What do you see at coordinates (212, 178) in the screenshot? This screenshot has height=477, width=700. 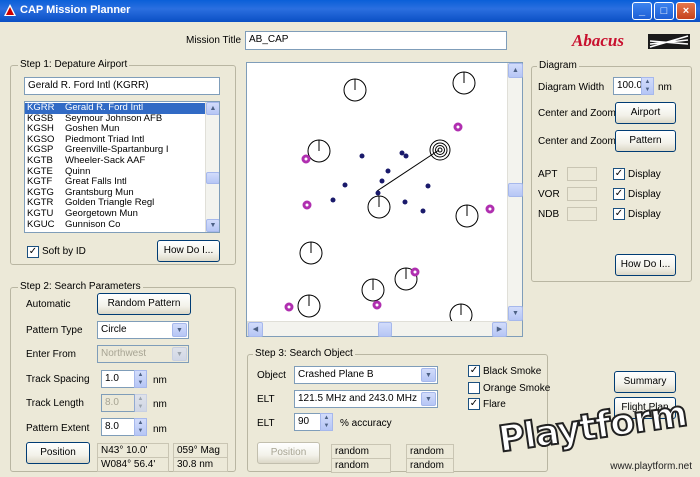 I see `scroll-thumb` at bounding box center [212, 178].